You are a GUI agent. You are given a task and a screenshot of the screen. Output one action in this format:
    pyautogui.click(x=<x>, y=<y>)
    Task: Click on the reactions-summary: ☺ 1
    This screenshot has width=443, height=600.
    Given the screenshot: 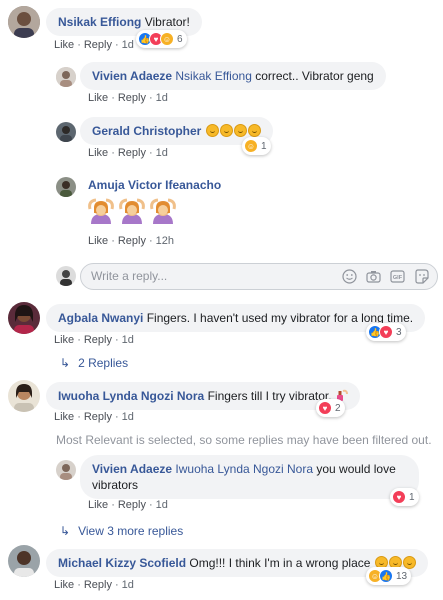 What is the action you would take?
    pyautogui.click(x=256, y=146)
    